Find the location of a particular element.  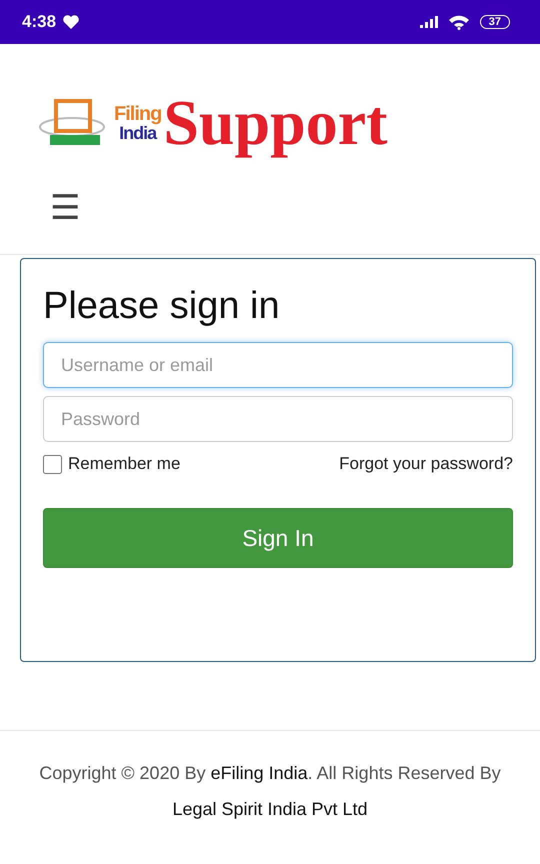

input-field: Password is located at coordinates (278, 419).